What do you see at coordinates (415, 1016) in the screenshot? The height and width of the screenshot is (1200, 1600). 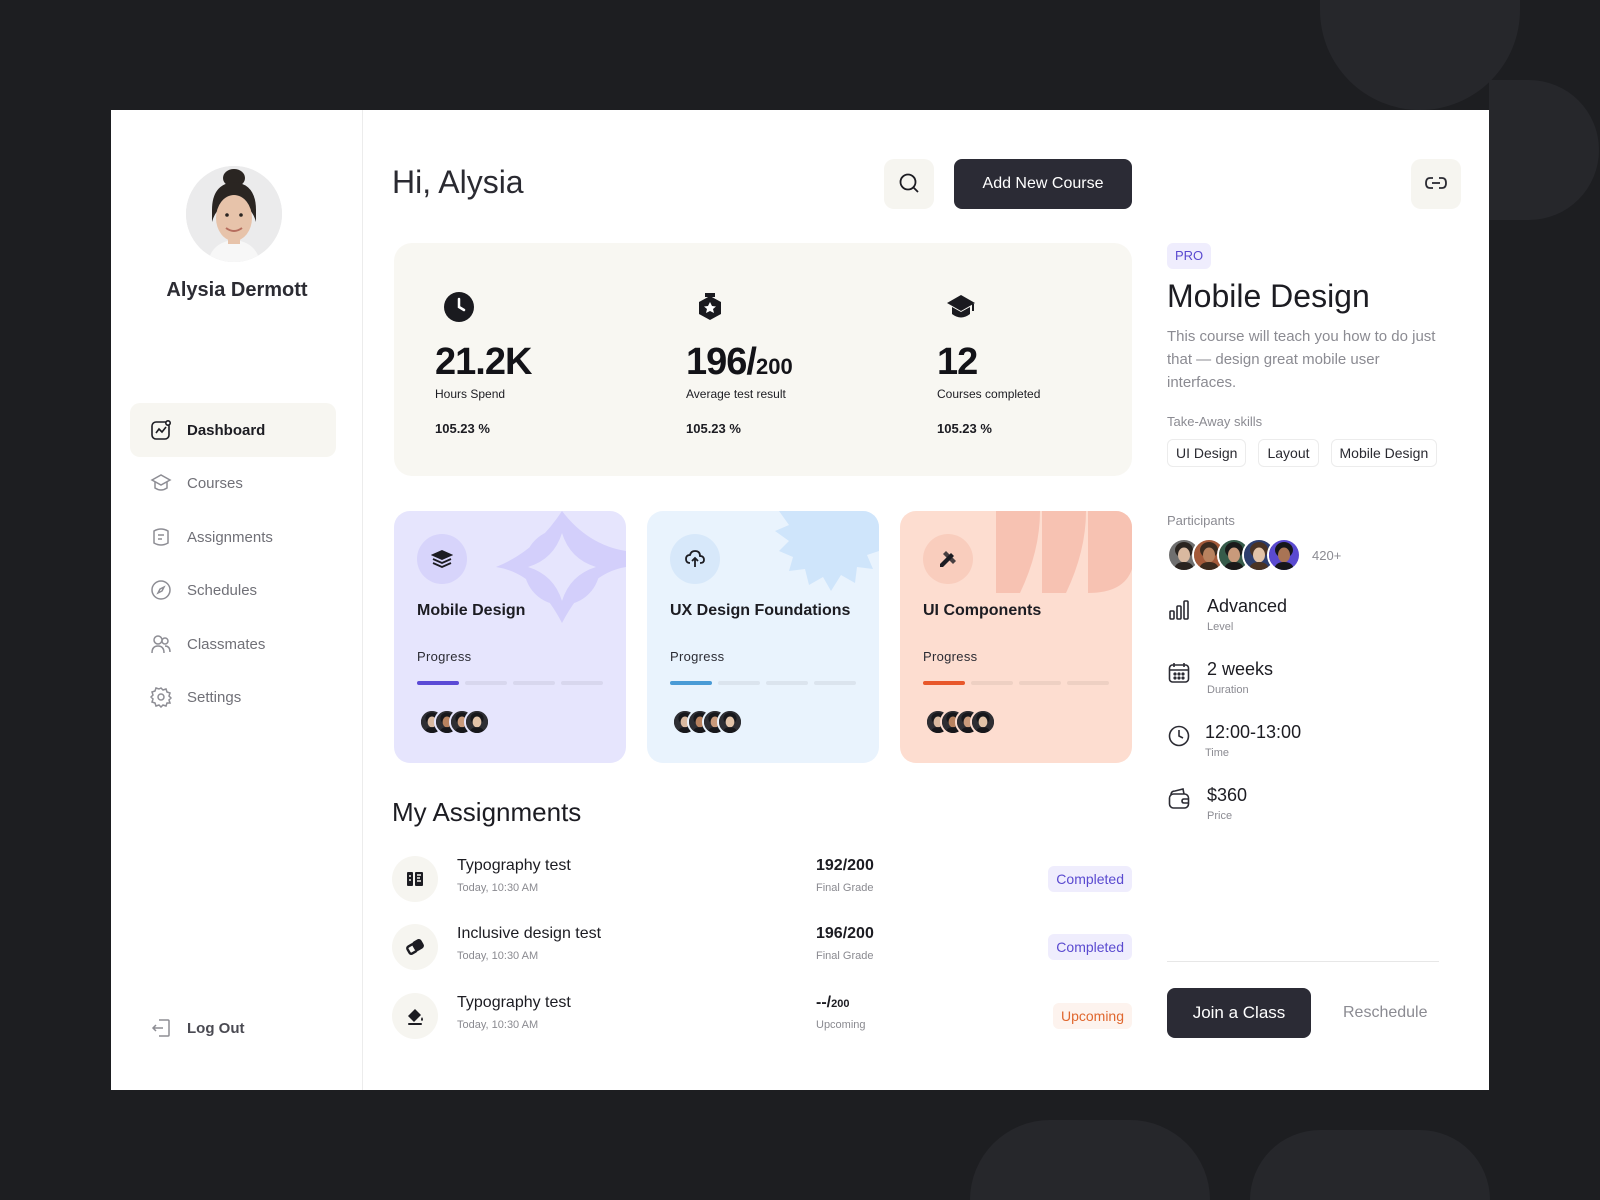 I see `paint-bucket-icon` at bounding box center [415, 1016].